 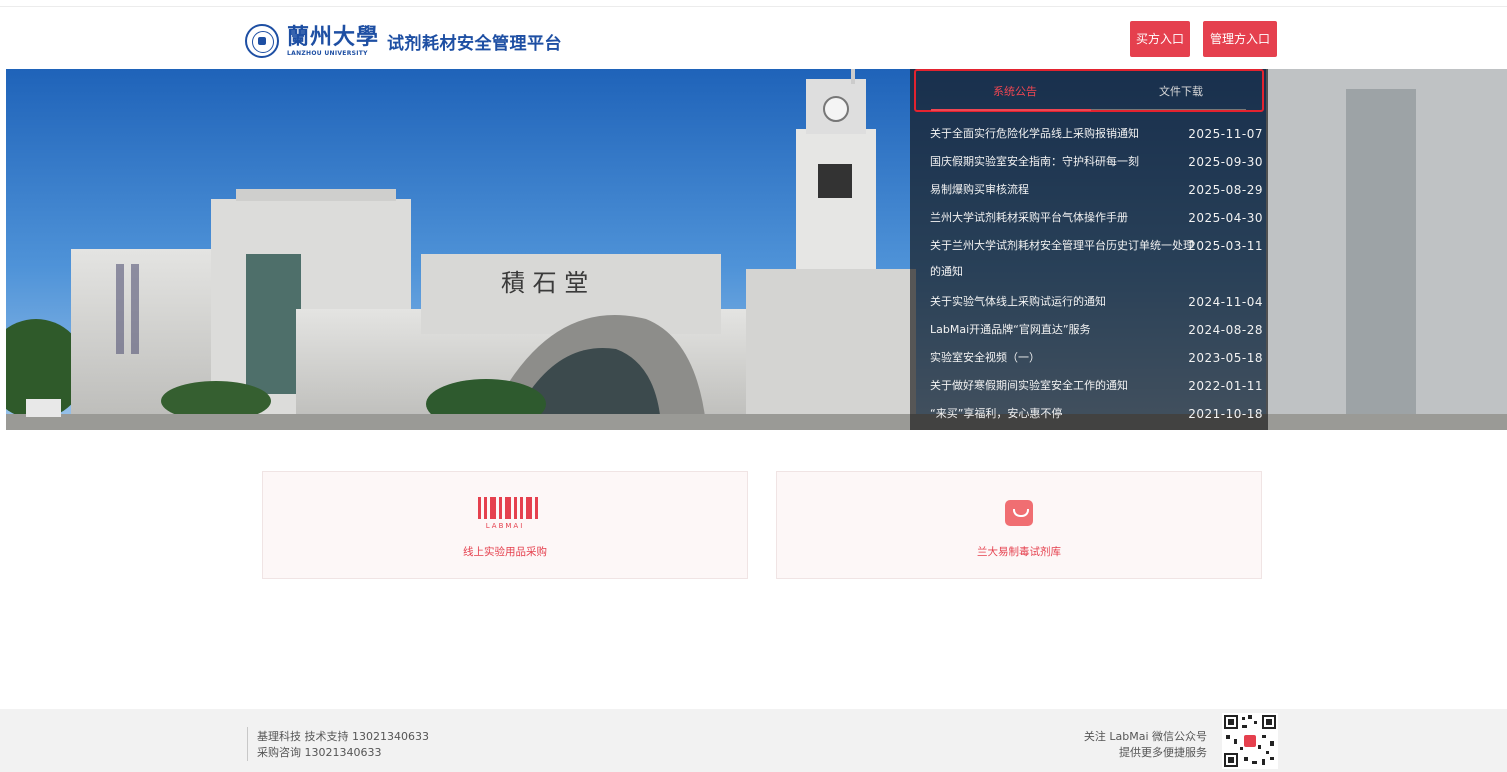 What do you see at coordinates (985, 357) in the screenshot?
I see `notice-title: 实验室安全视频（一）` at bounding box center [985, 357].